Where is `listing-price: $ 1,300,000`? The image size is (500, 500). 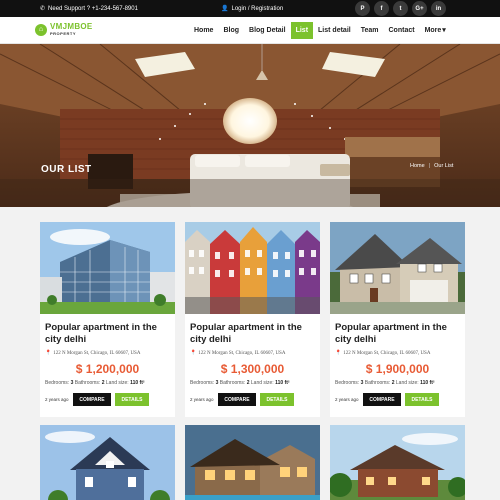
listing-price: $ 1,300,000 is located at coordinates (252, 369).